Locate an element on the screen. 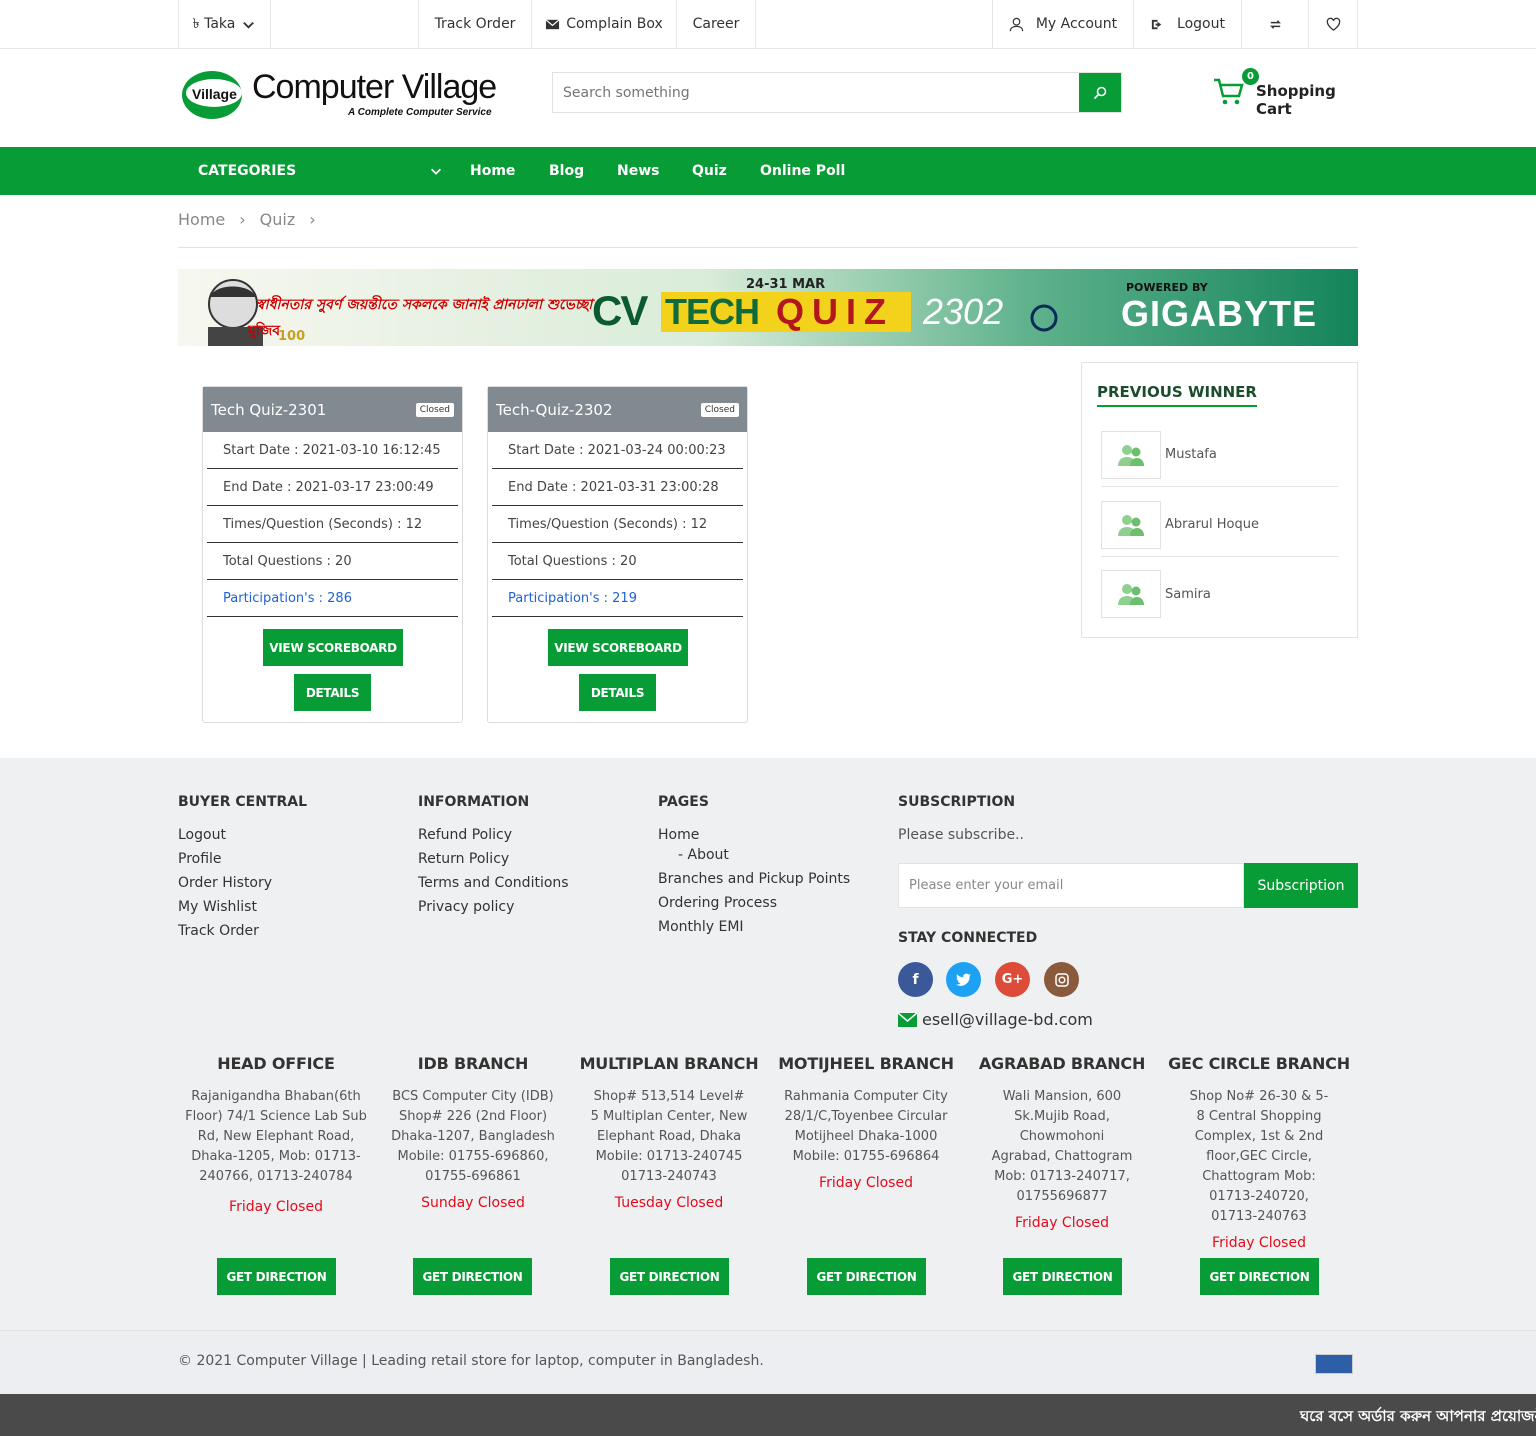 The height and width of the screenshot is (1436, 1536). twitter-icon is located at coordinates (963, 979).